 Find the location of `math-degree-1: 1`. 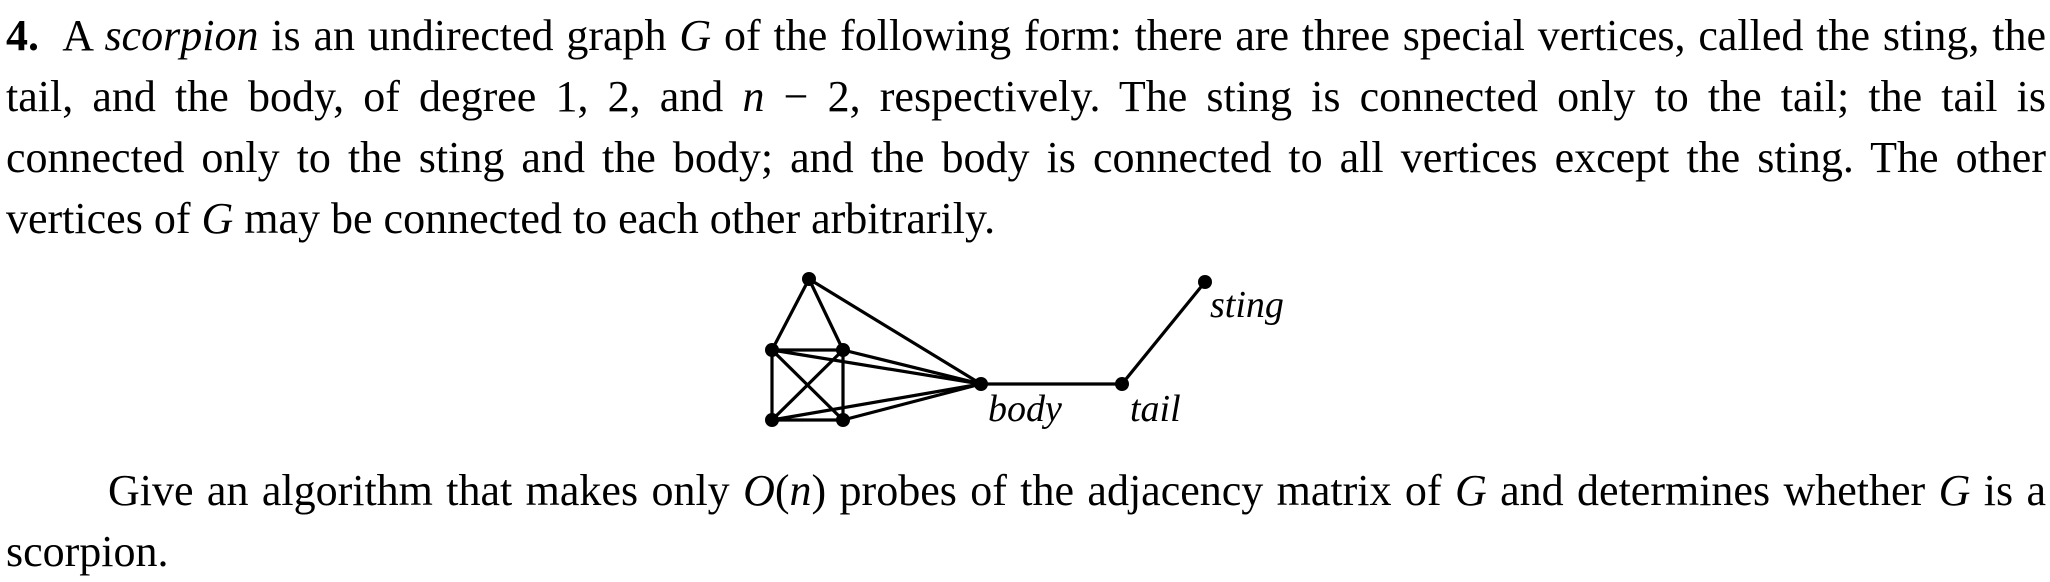

math-degree-1: 1 is located at coordinates (566, 96).